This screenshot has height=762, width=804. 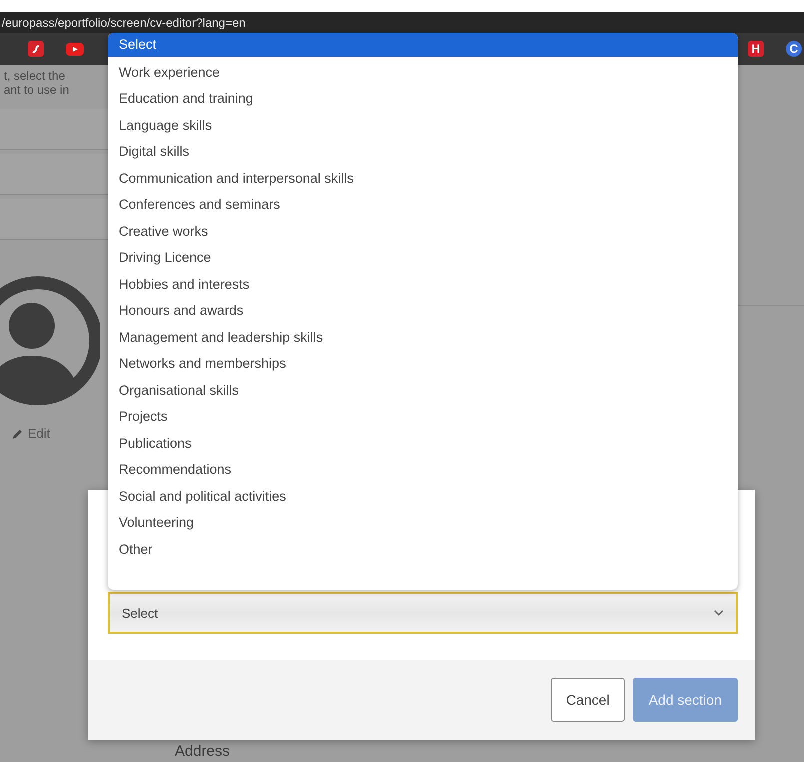 What do you see at coordinates (719, 613) in the screenshot?
I see `chevron-down-icon` at bounding box center [719, 613].